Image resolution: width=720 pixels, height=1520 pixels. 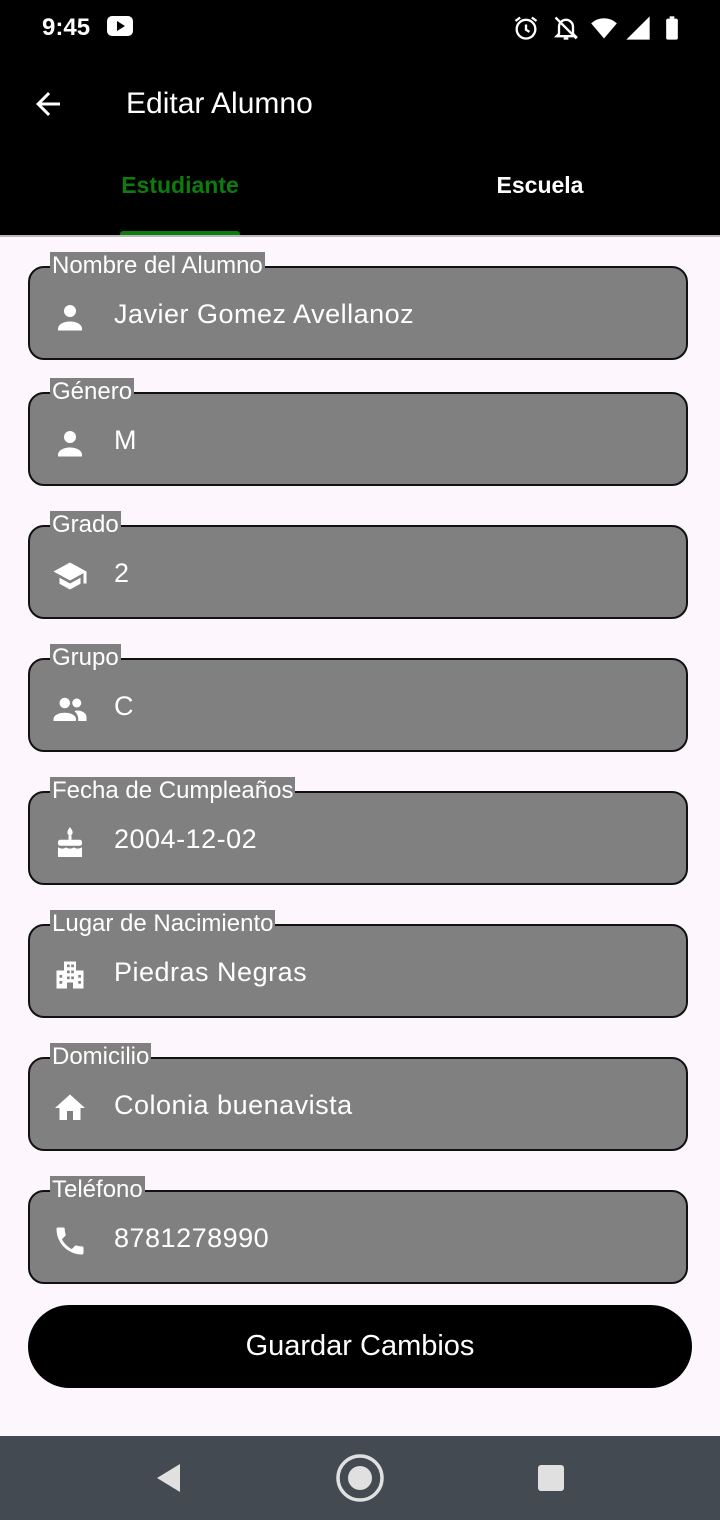 I want to click on group-field: Grupo C, so click(x=358, y=698).